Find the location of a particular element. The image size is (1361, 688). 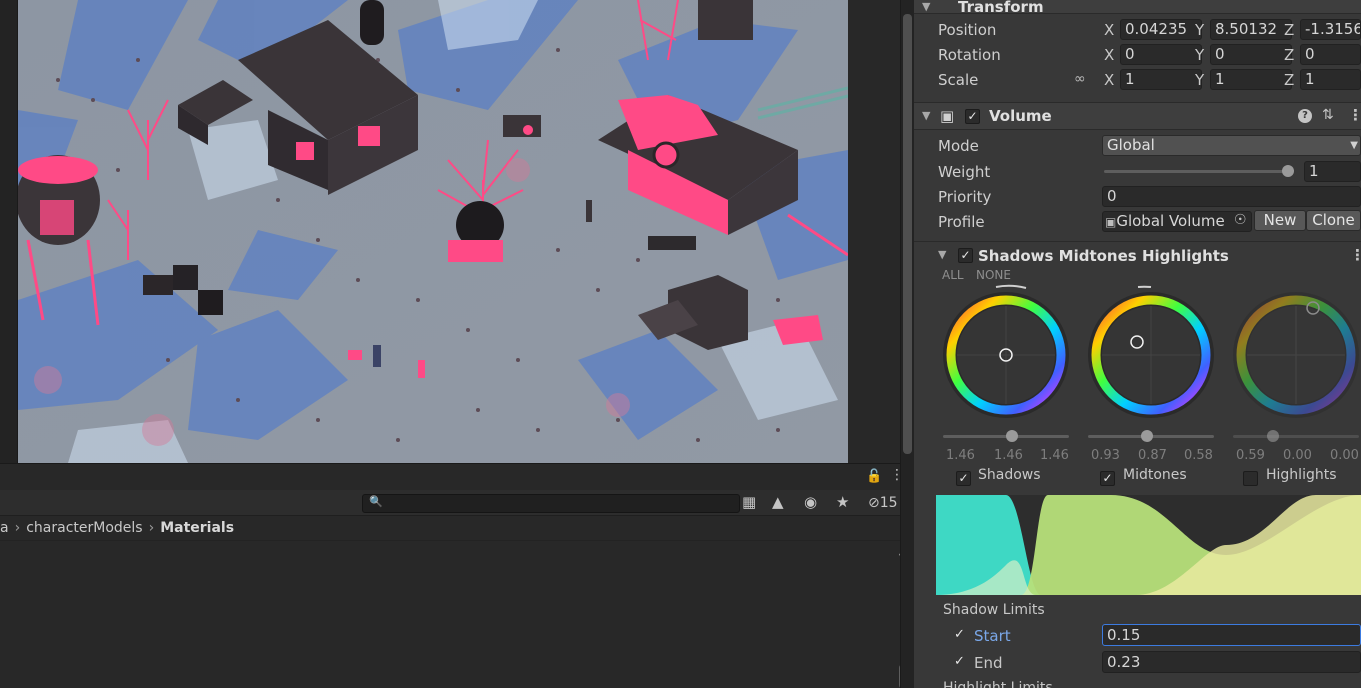

highlights-color-wheel is located at coordinates (1296, 355).